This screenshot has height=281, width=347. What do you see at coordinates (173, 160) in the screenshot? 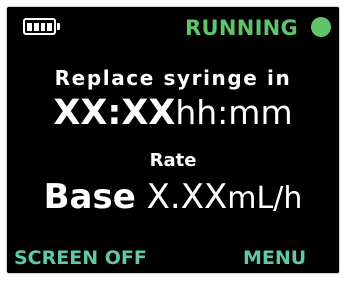
I see `rate-label: Rate` at bounding box center [173, 160].